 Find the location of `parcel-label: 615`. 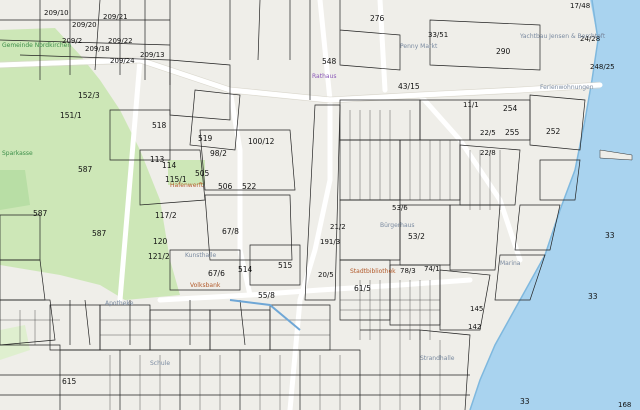

parcel-label: 615 is located at coordinates (69, 382).